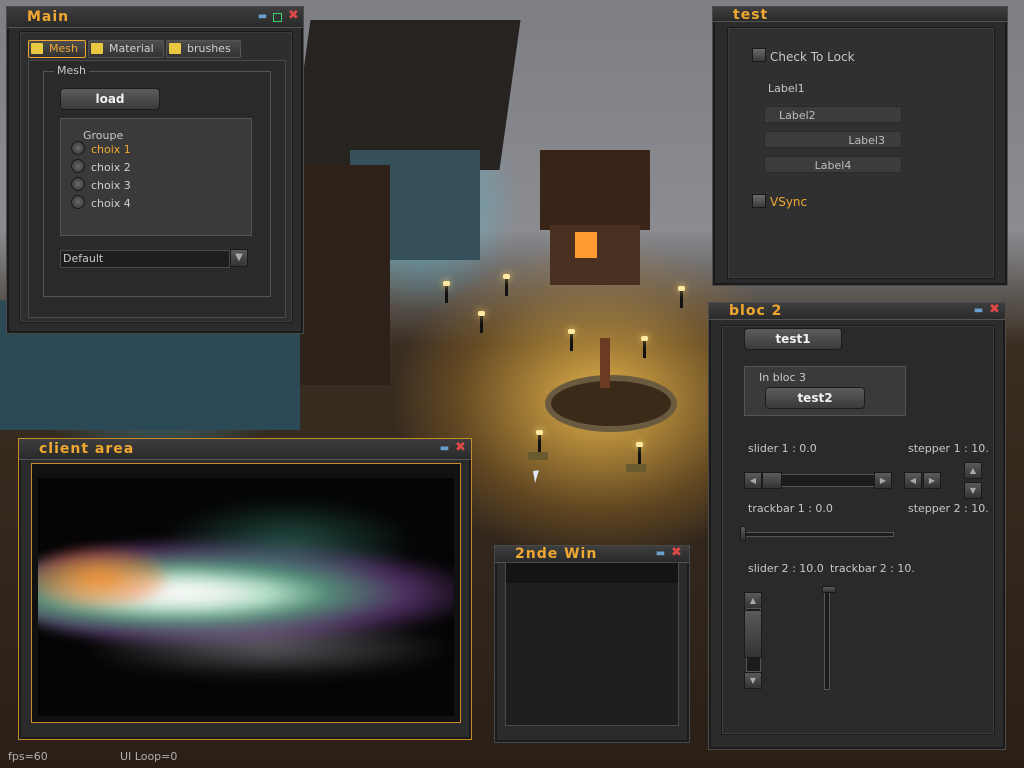 The image size is (1024, 768). What do you see at coordinates (860, 15) in the screenshot?
I see `test-window-titlebar: test` at bounding box center [860, 15].